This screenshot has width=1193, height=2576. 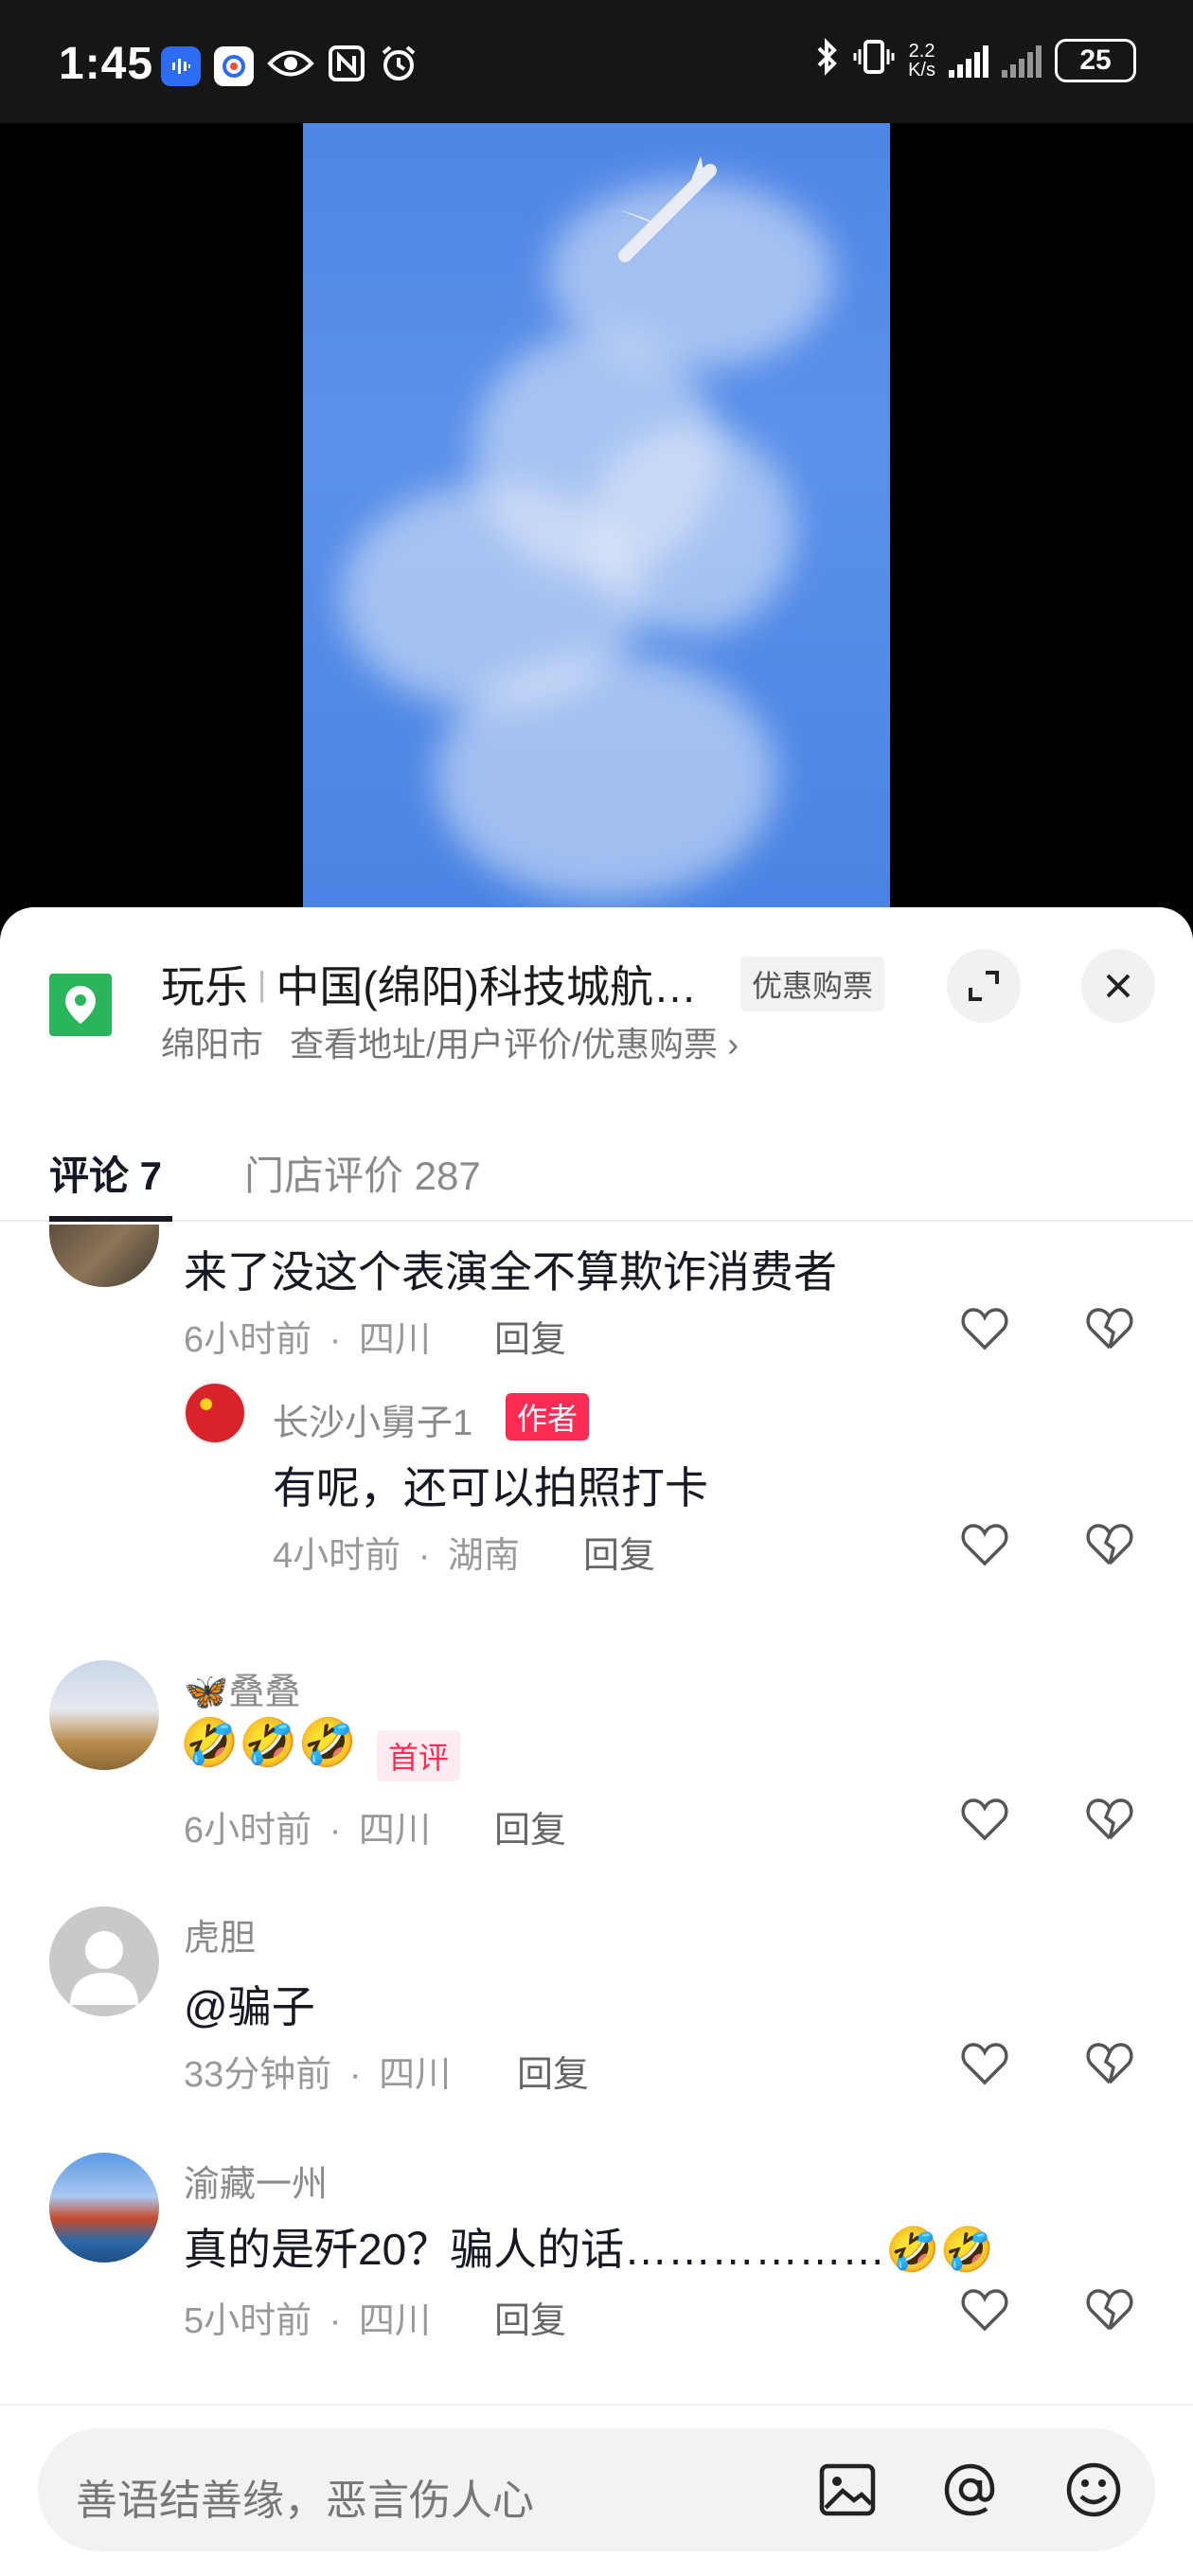 What do you see at coordinates (589, 2249) in the screenshot?
I see `comment-text: 真的是歼20？骗人的话………………🤣🤣` at bounding box center [589, 2249].